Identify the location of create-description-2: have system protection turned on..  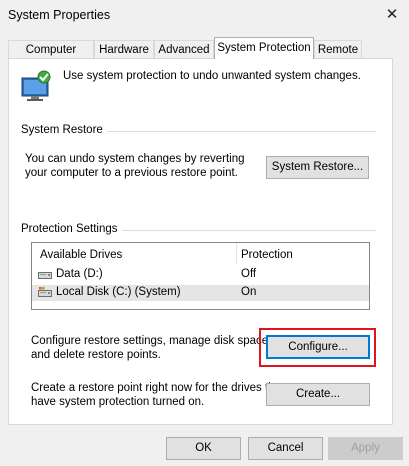
(118, 402).